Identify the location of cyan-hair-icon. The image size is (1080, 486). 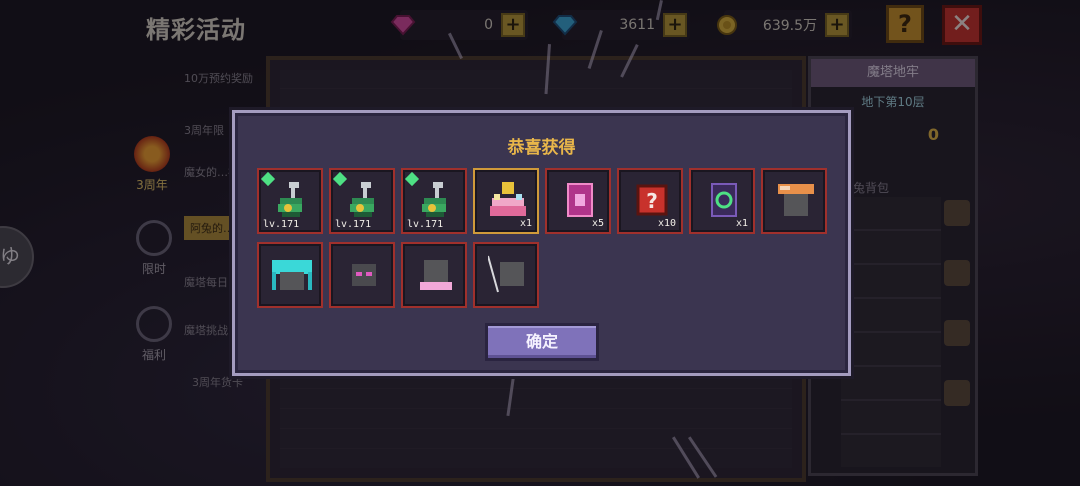
(292, 275).